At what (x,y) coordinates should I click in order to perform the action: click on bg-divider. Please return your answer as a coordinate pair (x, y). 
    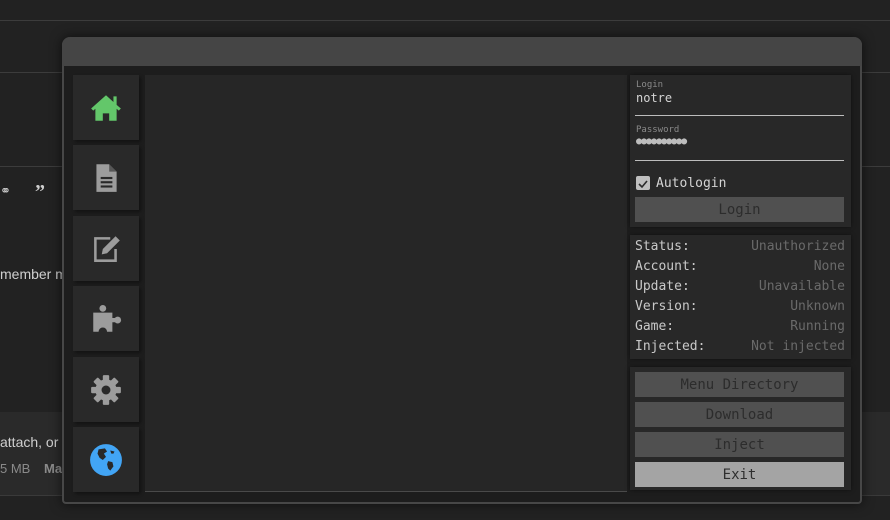
    Looking at the image, I should click on (445, 20).